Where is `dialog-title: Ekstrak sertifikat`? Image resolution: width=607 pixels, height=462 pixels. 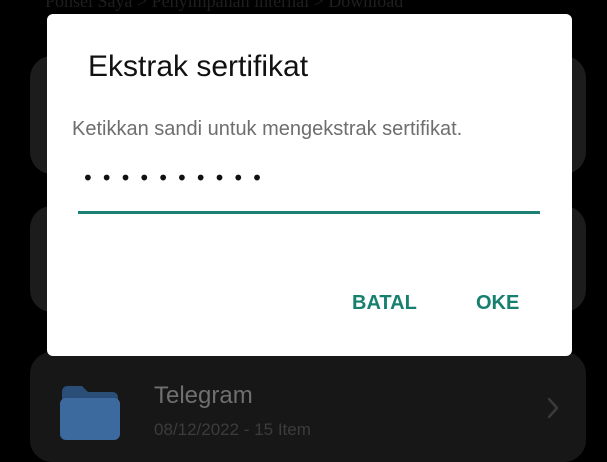
dialog-title: Ekstrak sertifikat is located at coordinates (198, 66).